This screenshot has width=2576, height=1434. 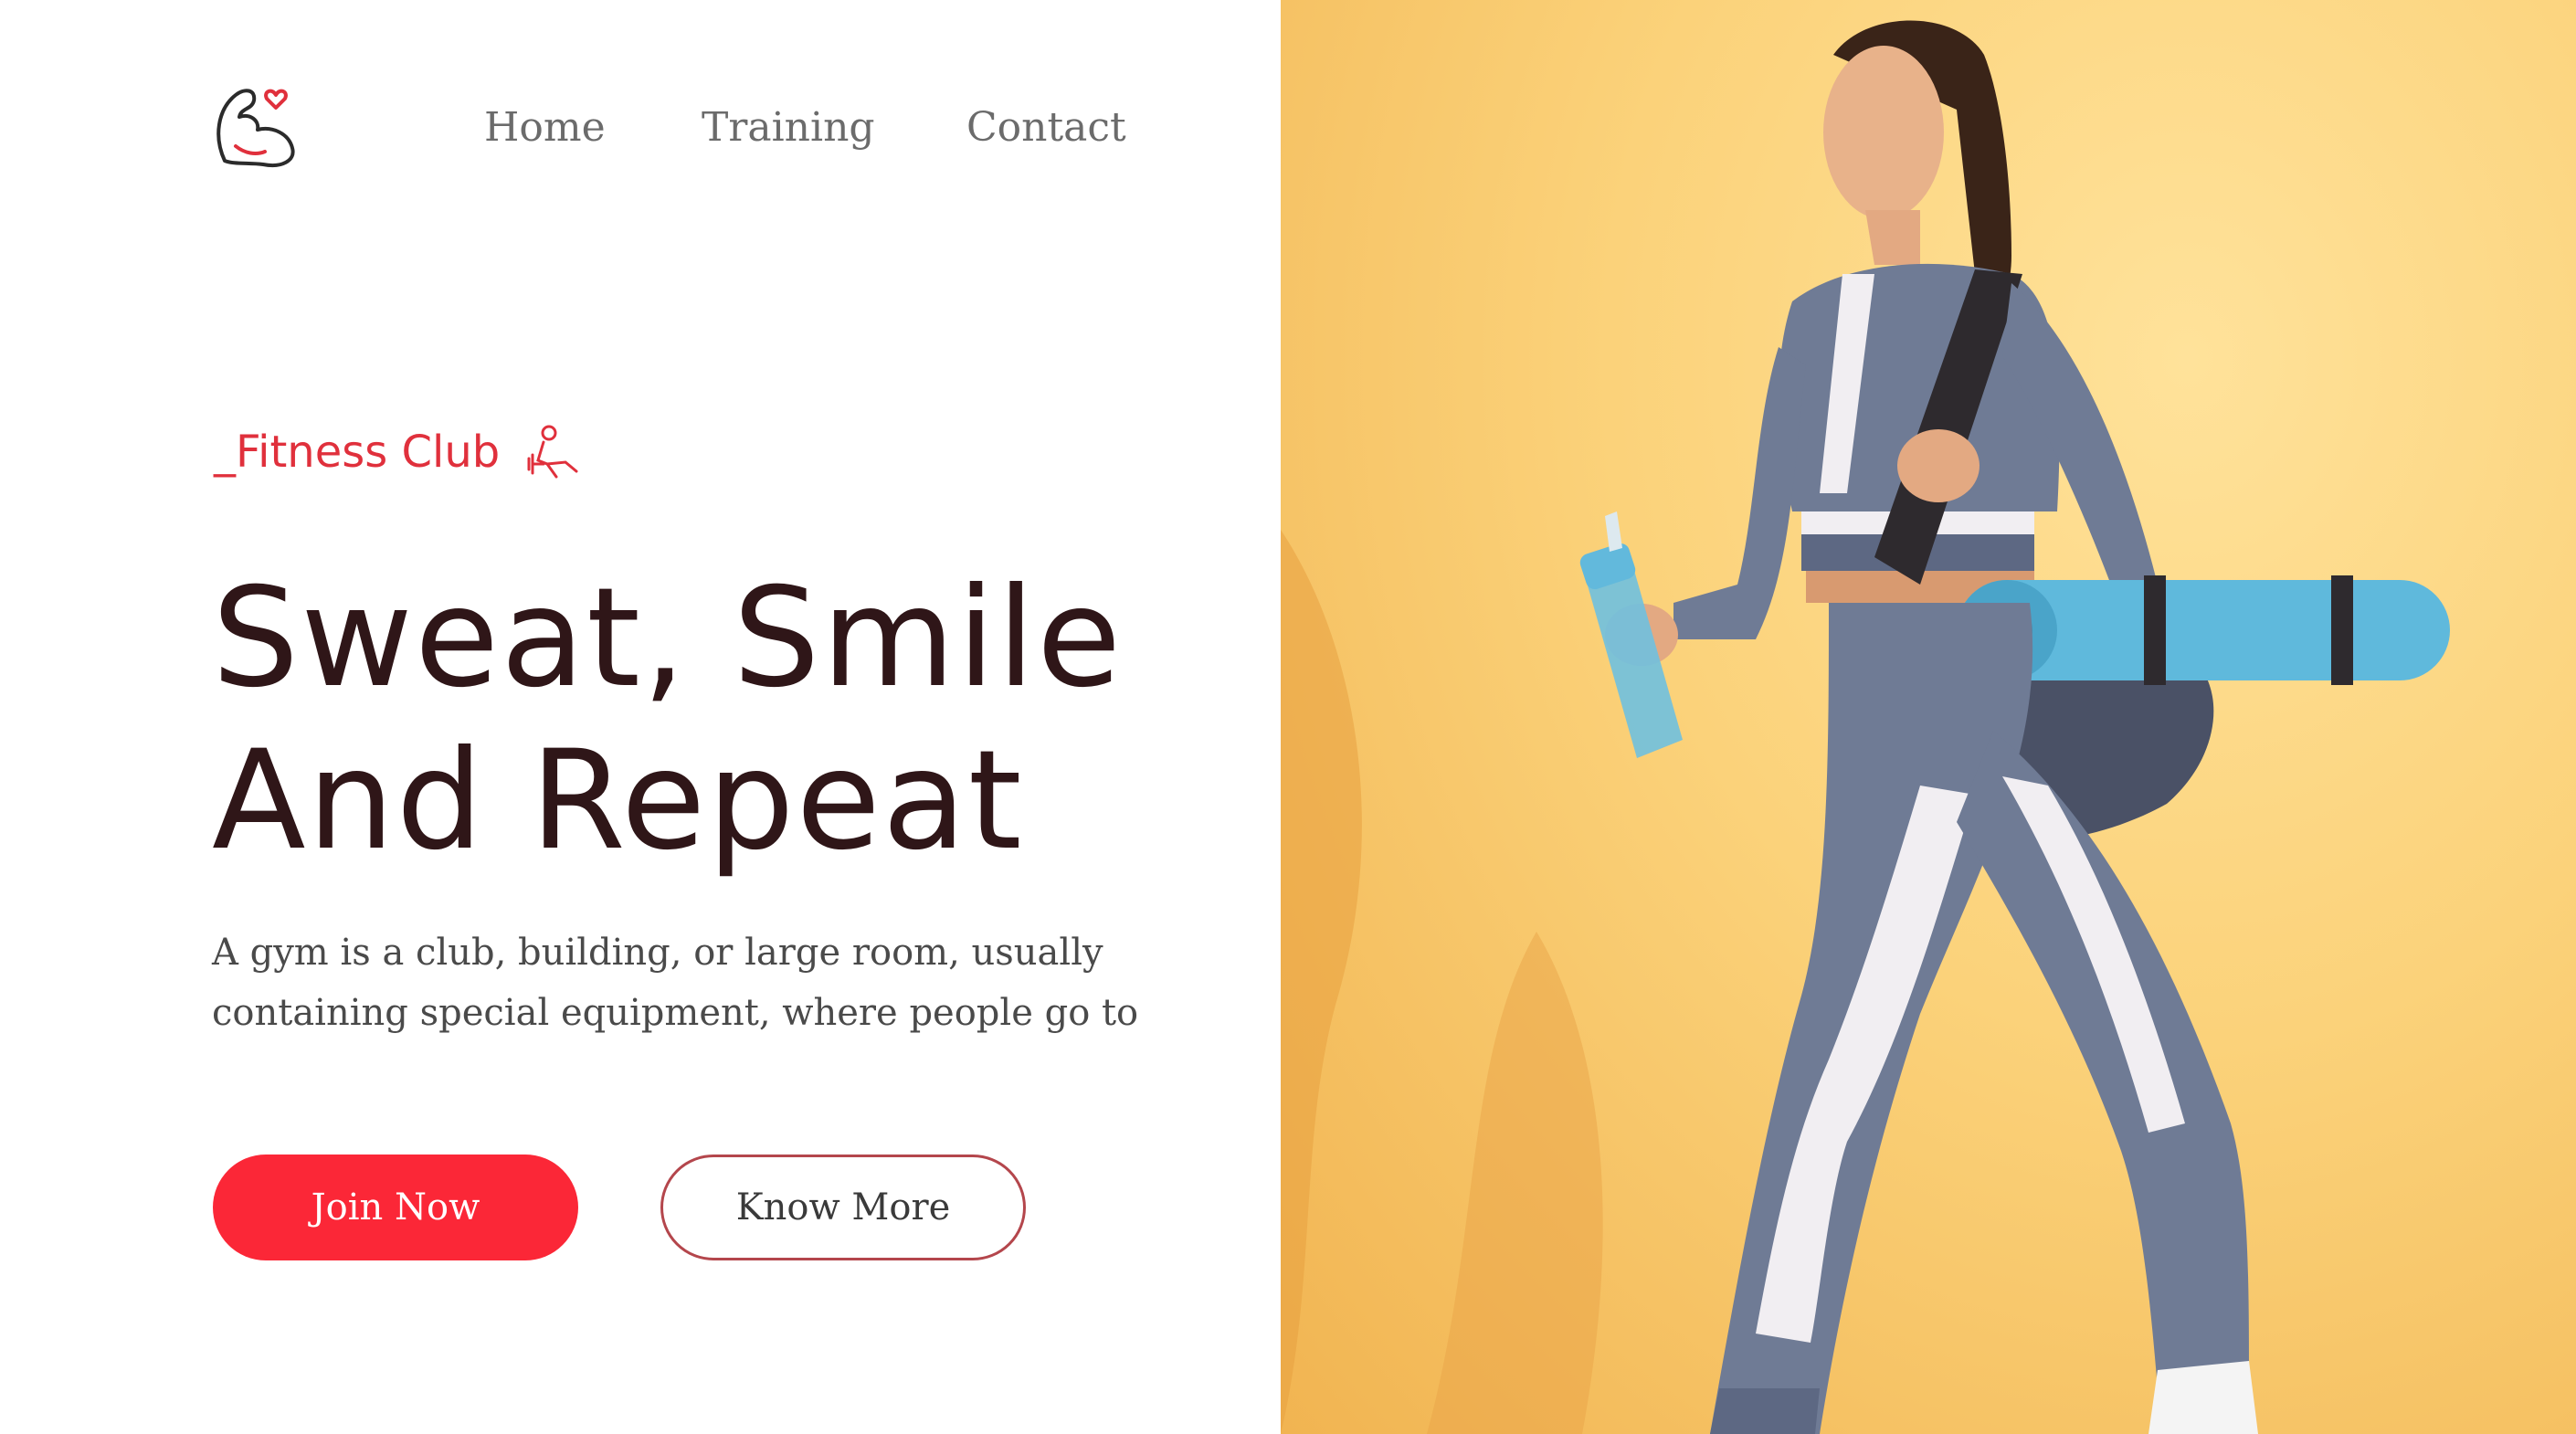 I want to click on nav-contact: Contact, so click(x=1046, y=127).